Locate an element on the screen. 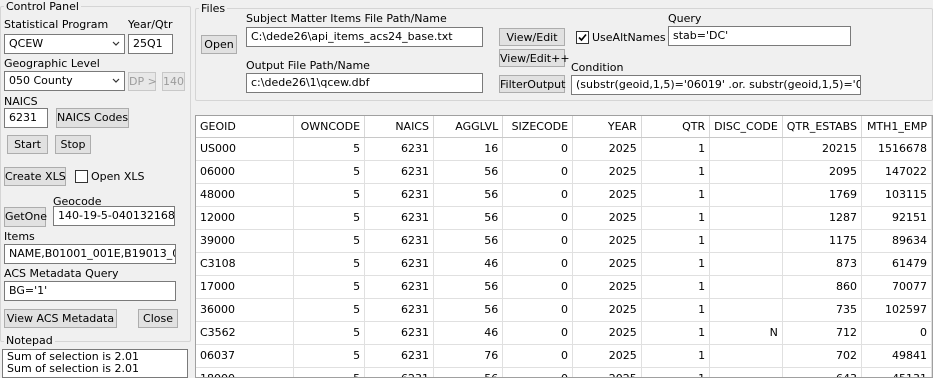  table-cell: 1516678 is located at coordinates (896, 149).